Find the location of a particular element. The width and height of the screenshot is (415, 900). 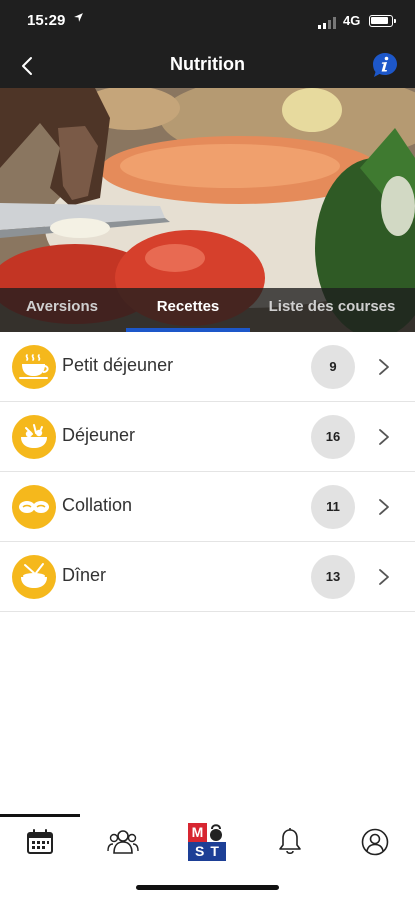

info-icon is located at coordinates (385, 65).